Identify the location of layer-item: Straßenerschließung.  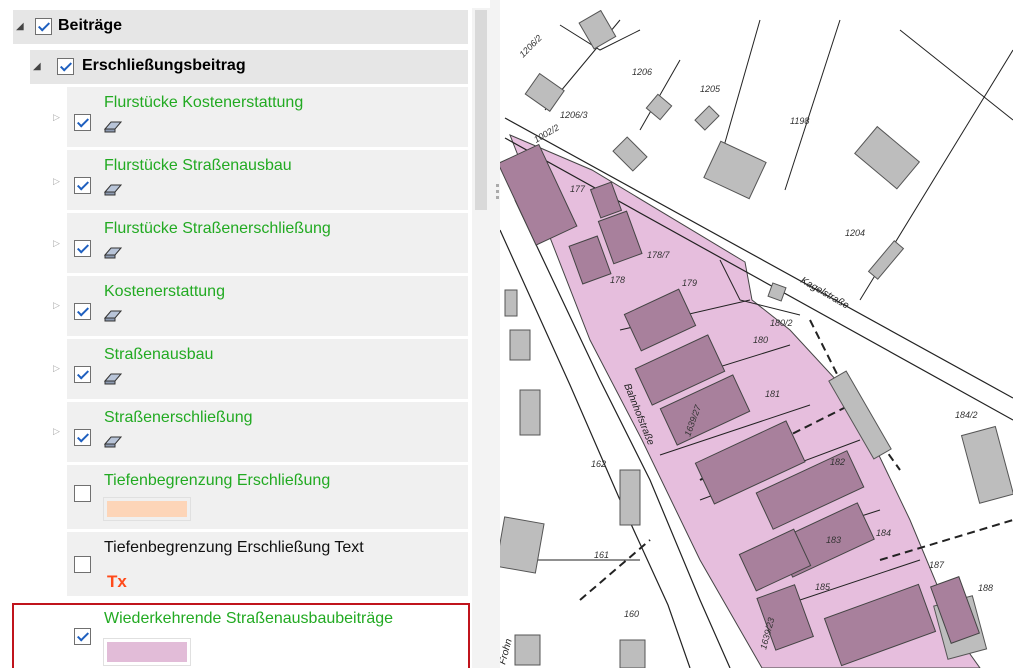
(267, 432).